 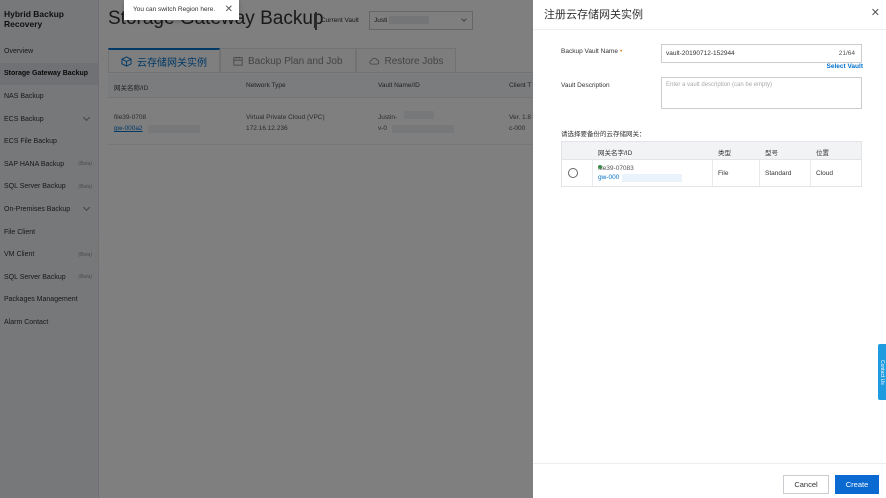 What do you see at coordinates (822, 153) in the screenshot?
I see `column-header: 位置` at bounding box center [822, 153].